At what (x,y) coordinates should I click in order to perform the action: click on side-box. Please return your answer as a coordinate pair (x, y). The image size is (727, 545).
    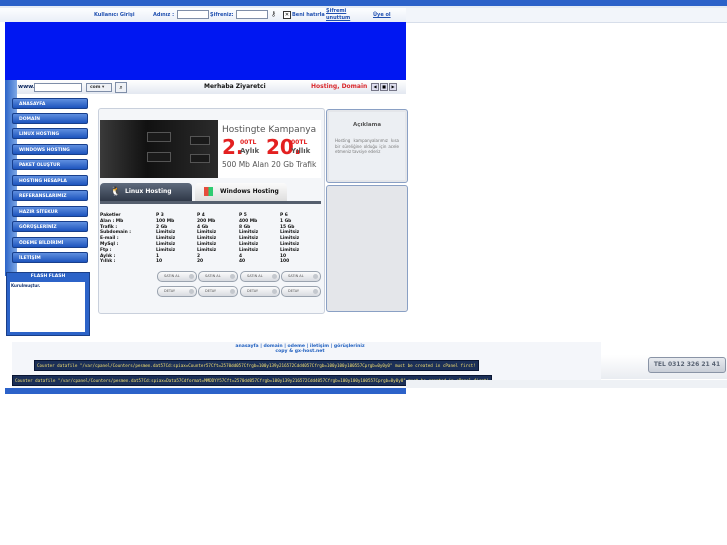
    Looking at the image, I should click on (367, 248).